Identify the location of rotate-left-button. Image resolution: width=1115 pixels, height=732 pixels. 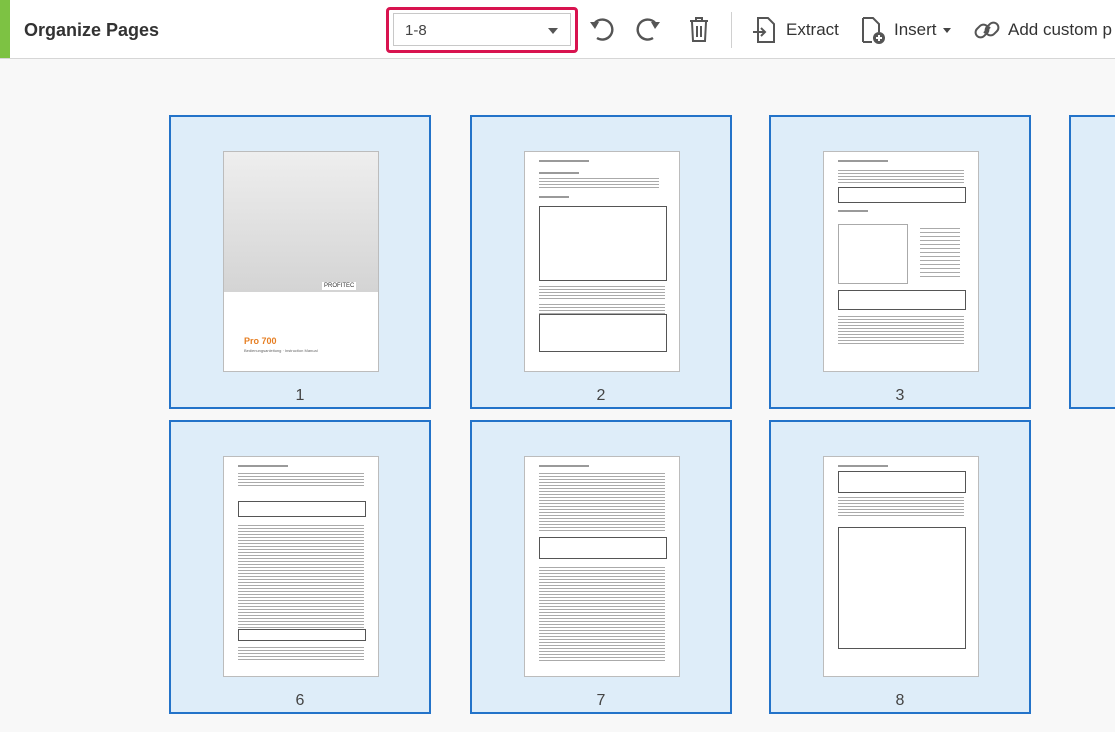
(601, 29).